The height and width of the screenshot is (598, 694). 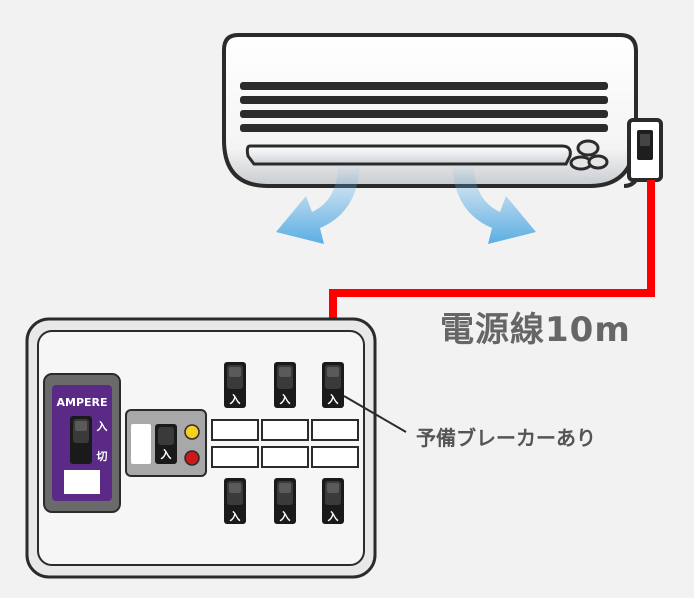 I want to click on cable-length-label: 電源線10m, so click(x=535, y=330).